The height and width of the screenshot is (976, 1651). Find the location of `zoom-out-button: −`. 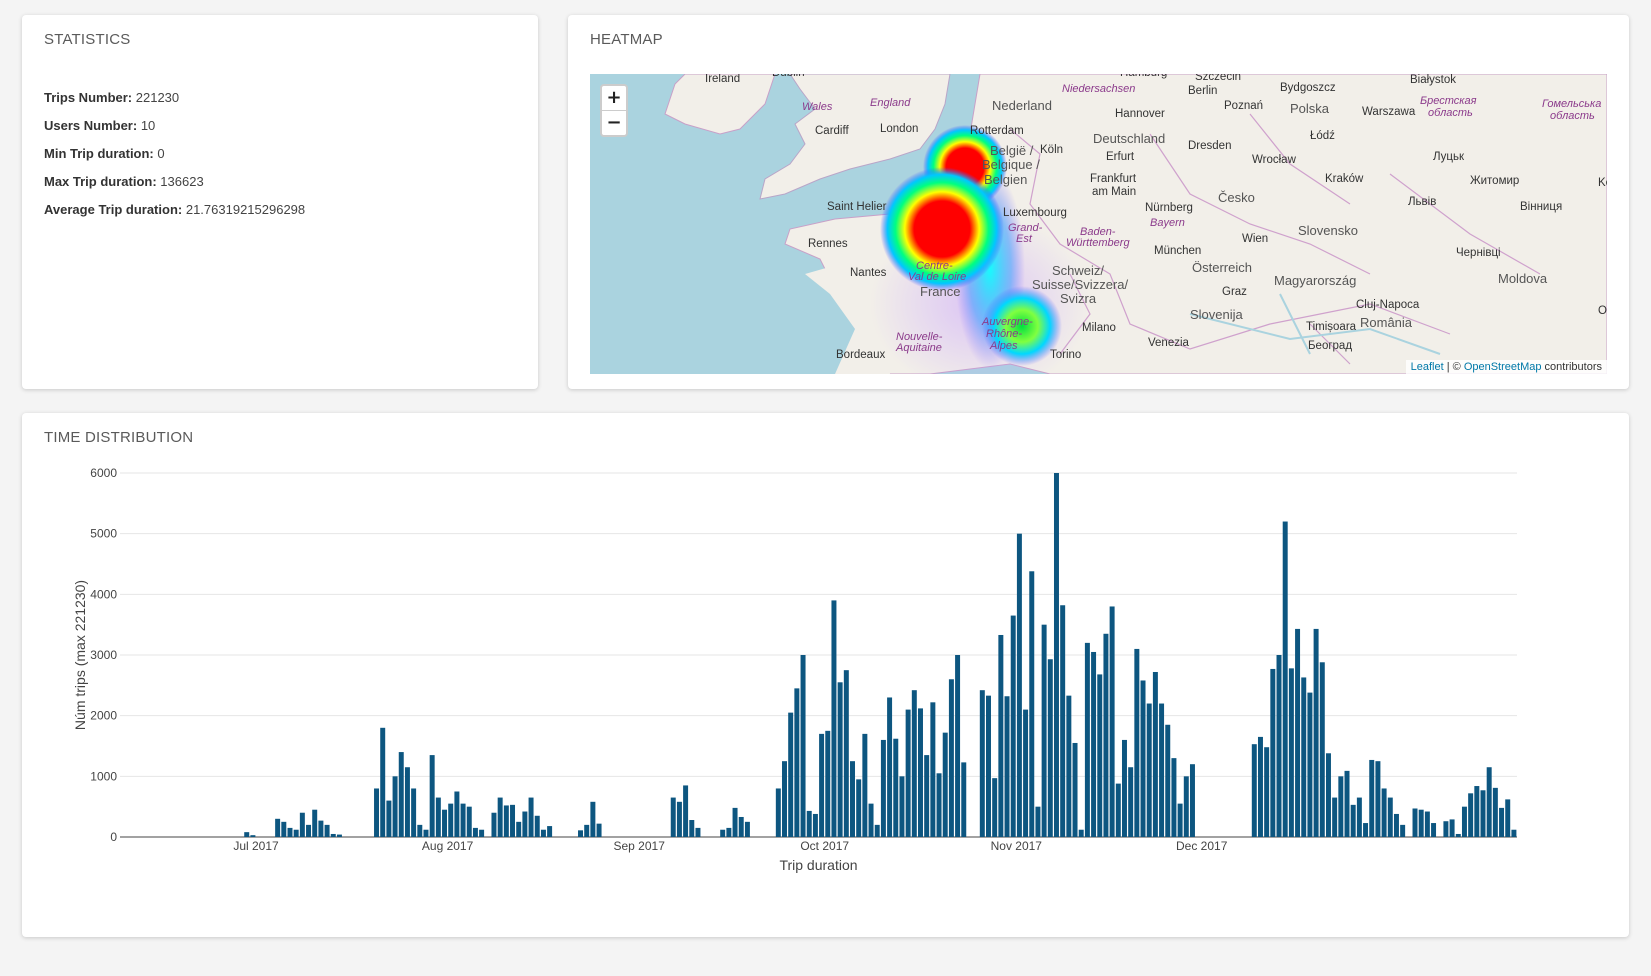

zoom-out-button: − is located at coordinates (614, 122).